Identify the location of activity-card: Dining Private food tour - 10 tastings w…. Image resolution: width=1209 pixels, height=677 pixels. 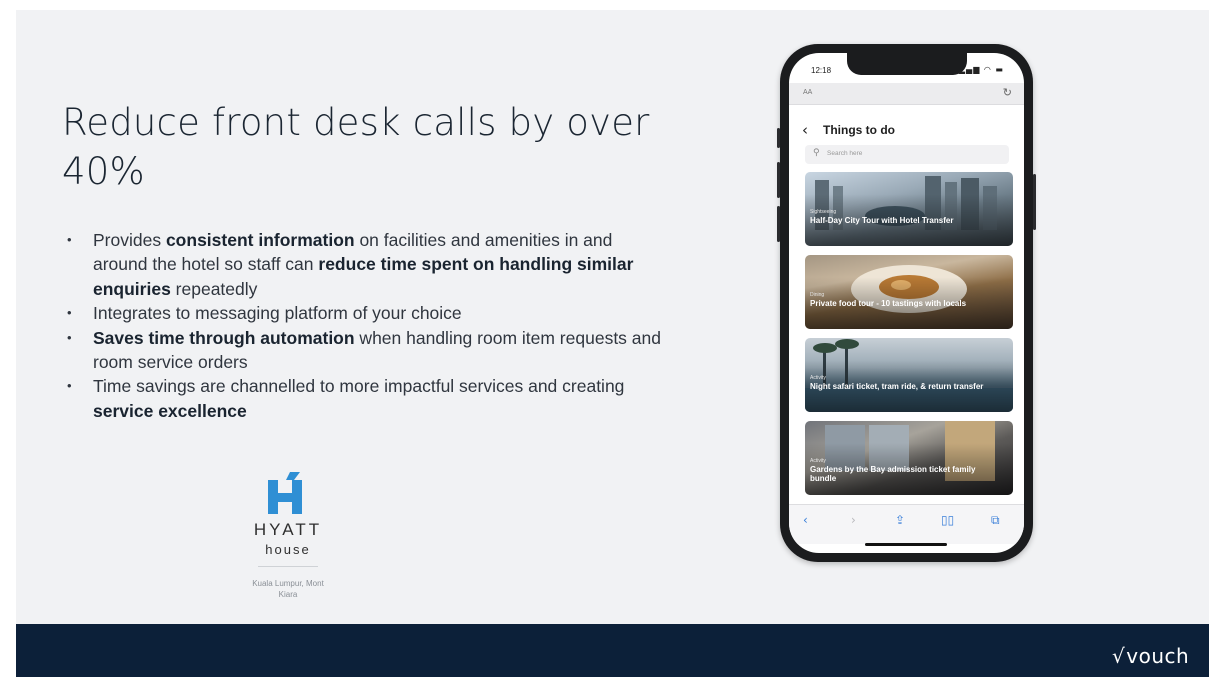
(909, 292).